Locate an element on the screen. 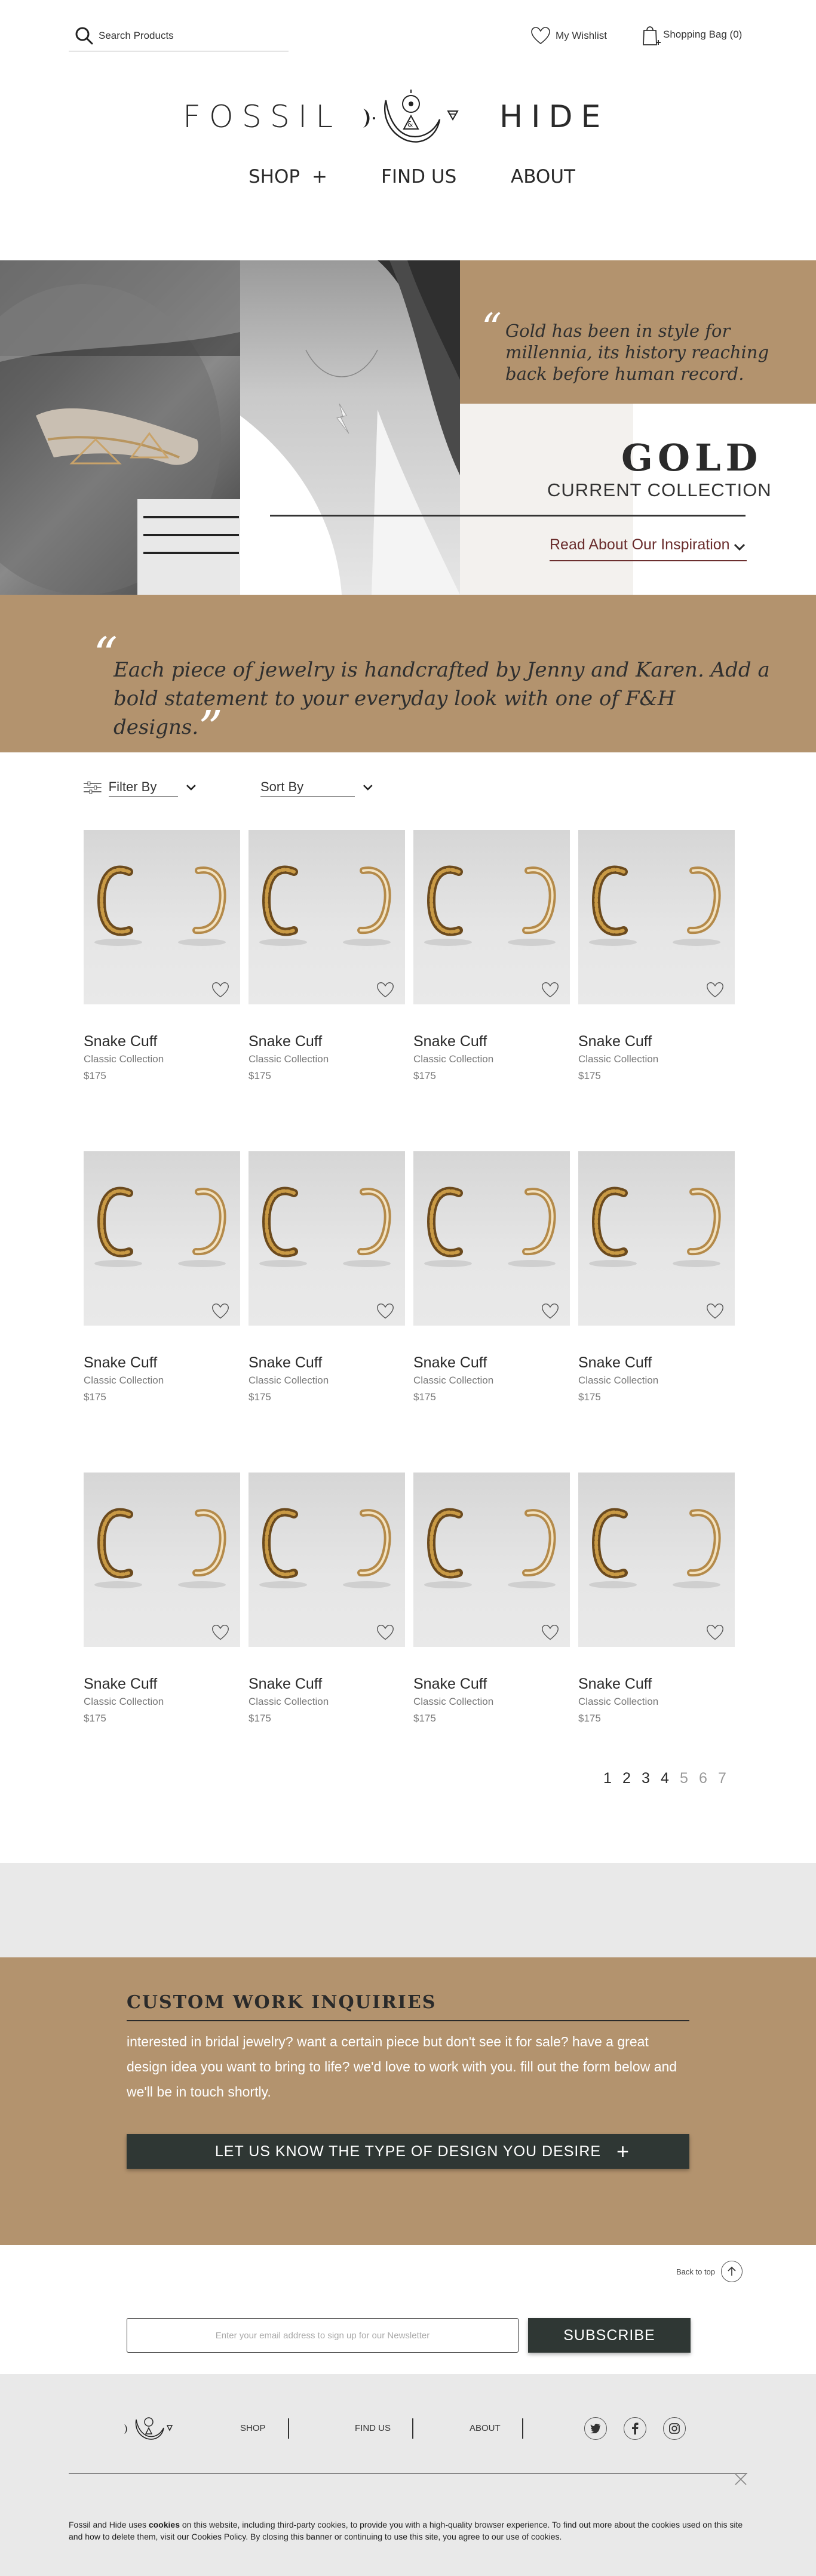  product-collection: Classic Collection is located at coordinates (618, 1380).